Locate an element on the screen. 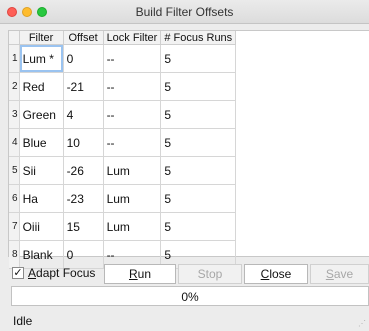  cell-filter: Lum * is located at coordinates (41, 58).